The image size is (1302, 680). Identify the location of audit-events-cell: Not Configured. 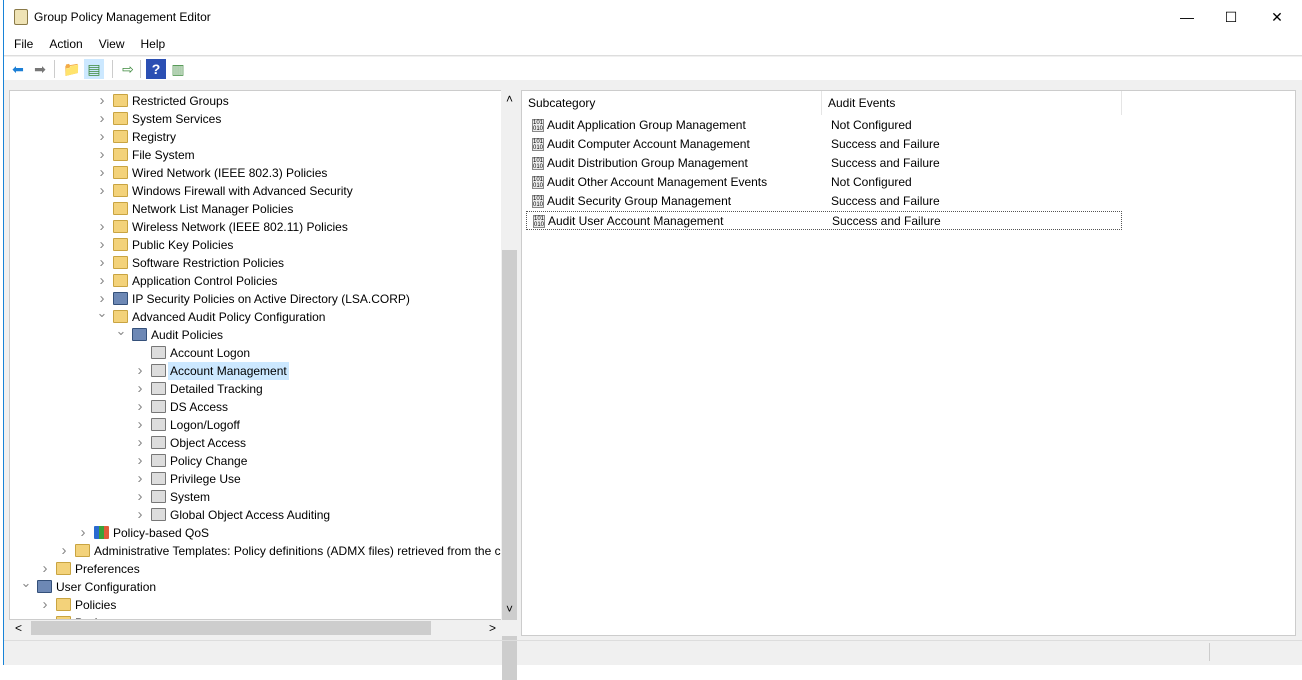
(871, 125).